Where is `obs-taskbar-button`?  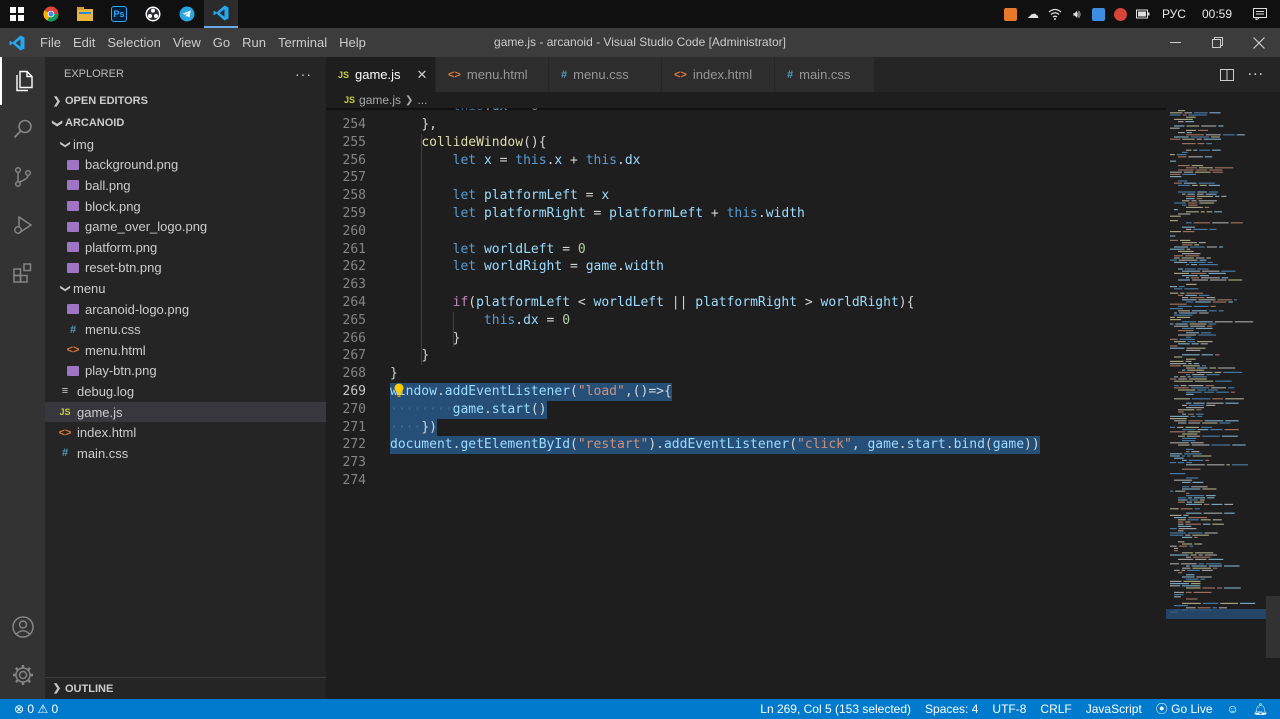
obs-taskbar-button is located at coordinates (153, 14).